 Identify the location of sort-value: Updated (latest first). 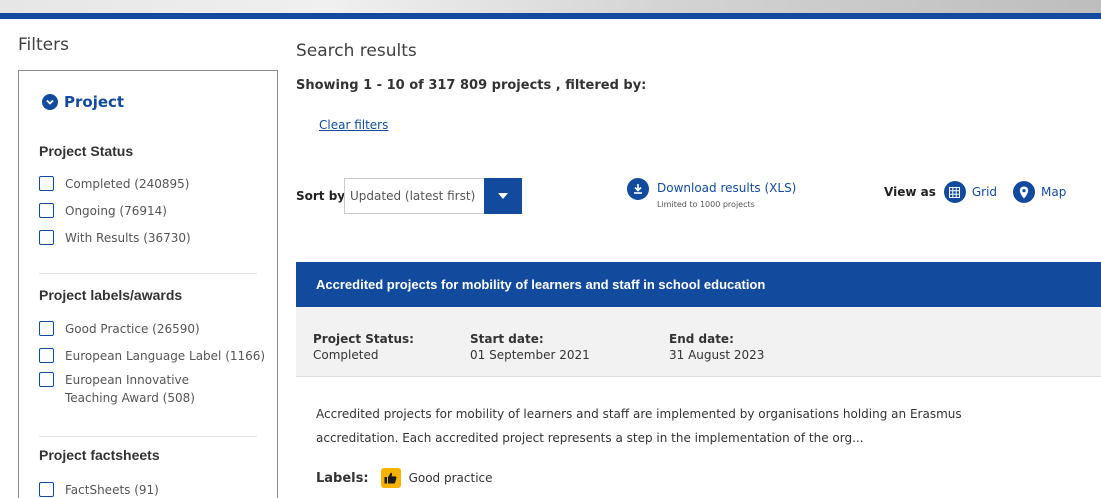
(413, 196).